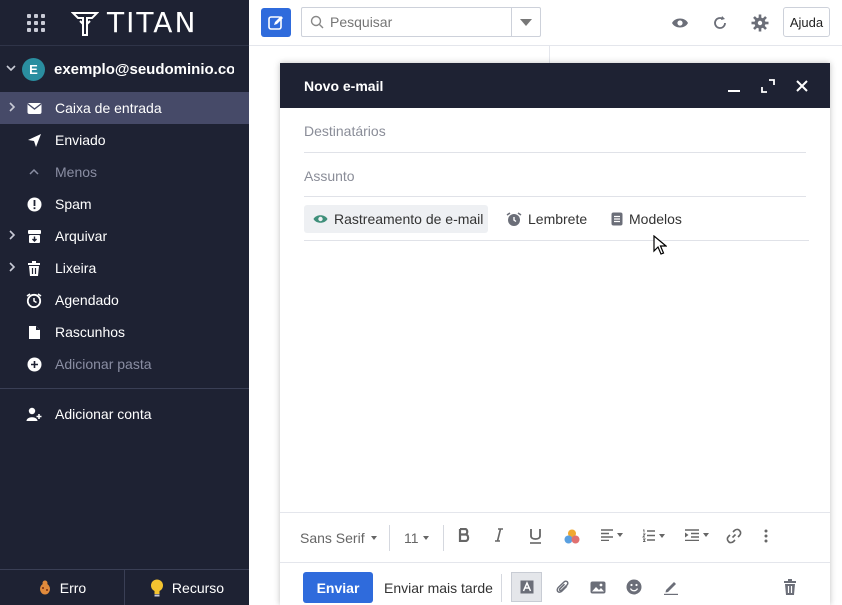  Describe the element at coordinates (11, 69) in the screenshot. I see `chevron-down-icon` at that location.